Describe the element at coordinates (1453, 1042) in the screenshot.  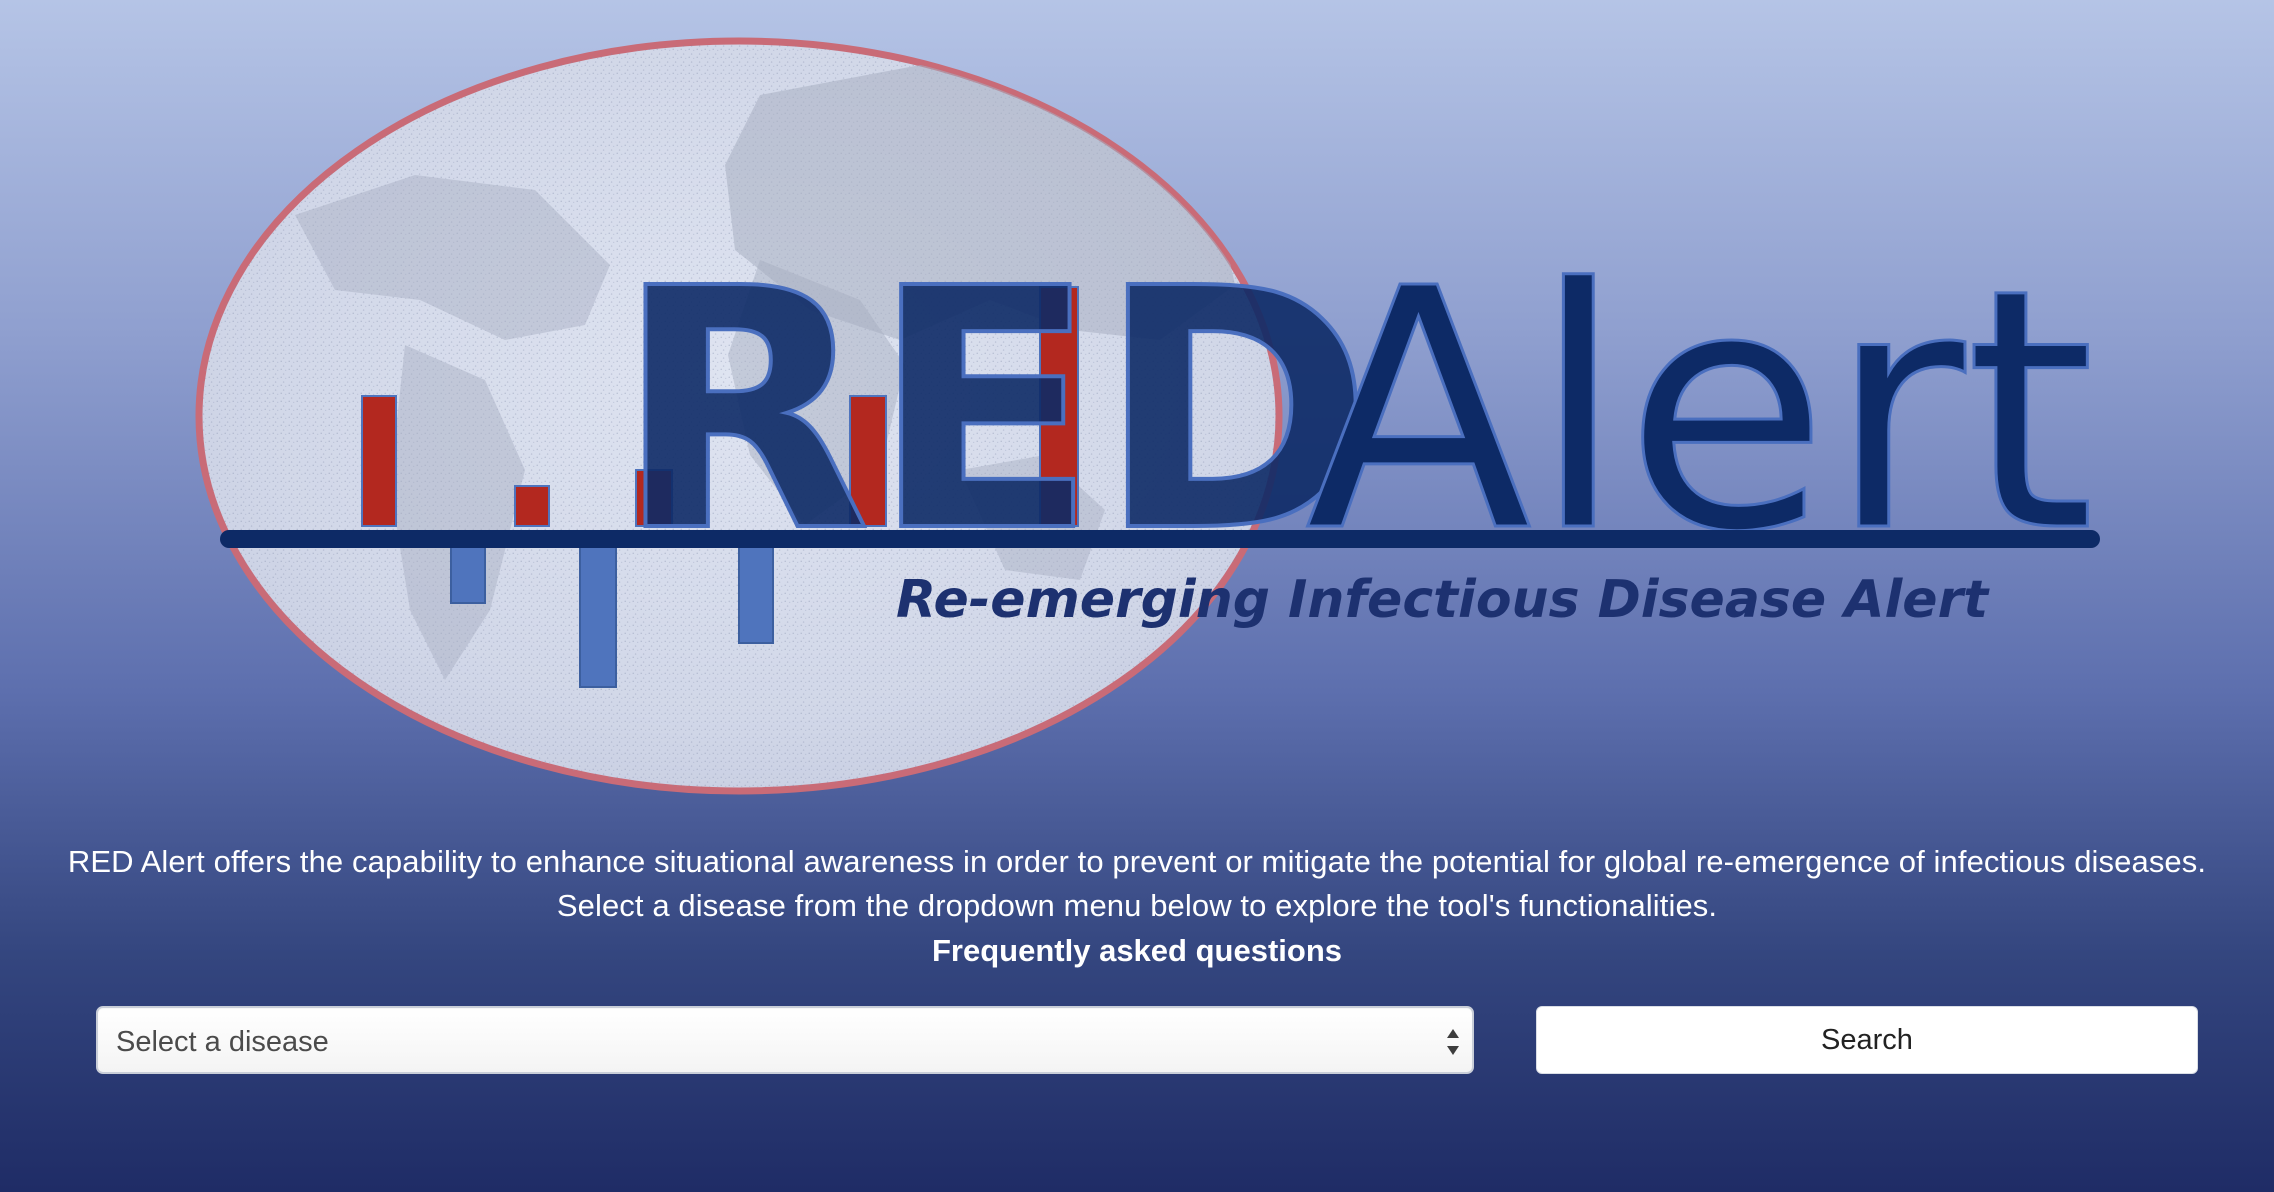
I see `select-arrows-icon` at that location.